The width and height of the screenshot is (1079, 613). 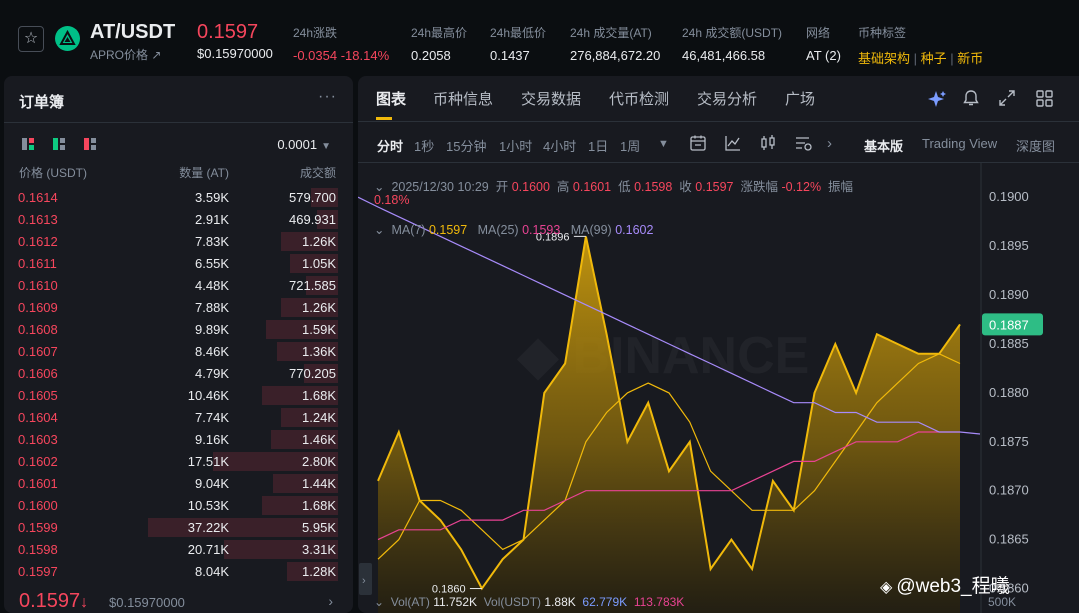 I want to click on low-price-label: 0.1860, so click(x=449, y=590).